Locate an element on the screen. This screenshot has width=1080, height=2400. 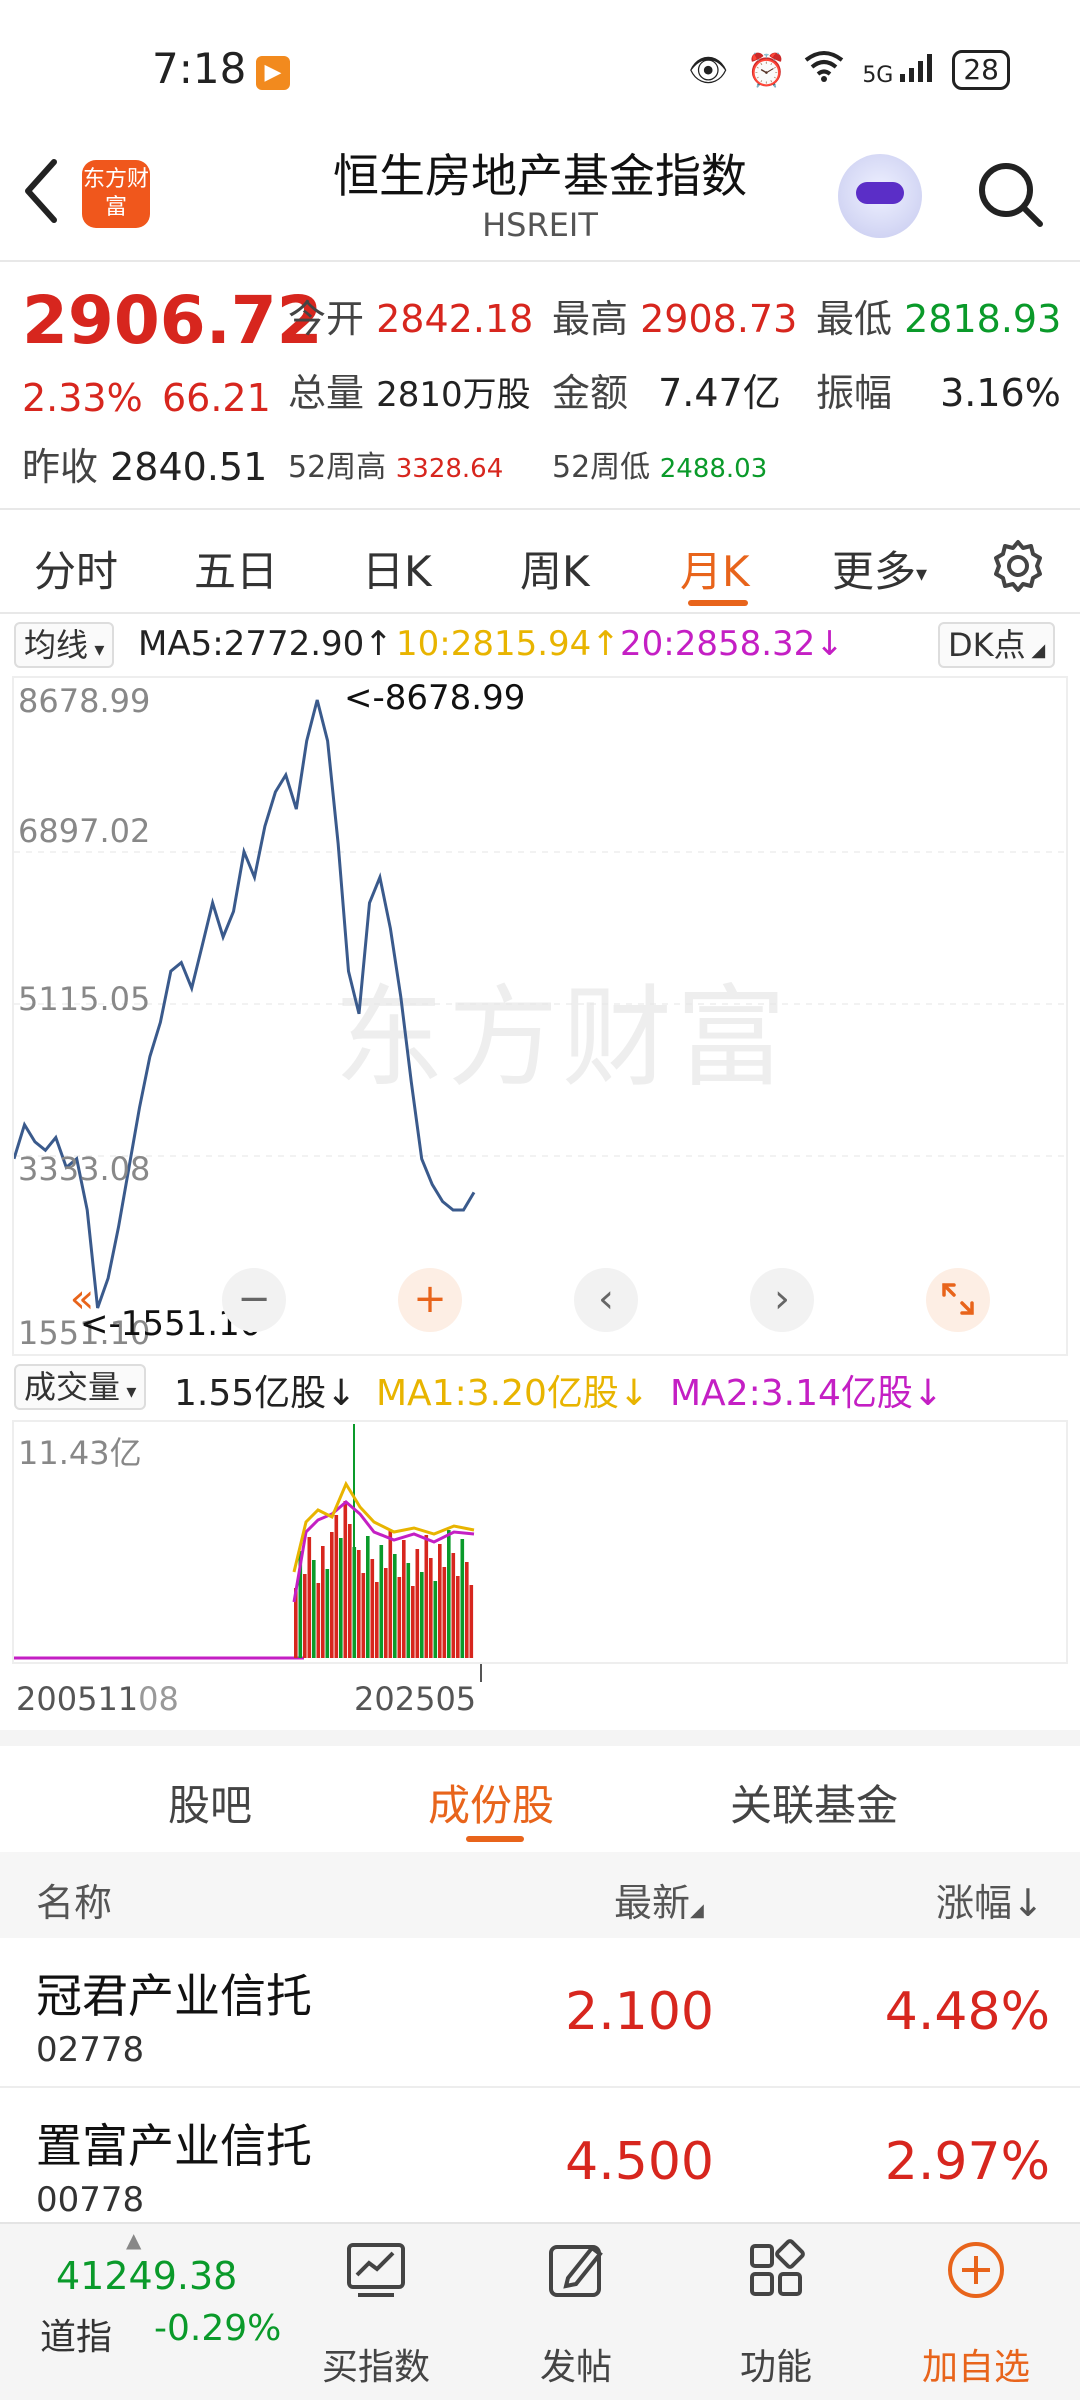
x-start-label: 20051108 is located at coordinates (97, 1699).